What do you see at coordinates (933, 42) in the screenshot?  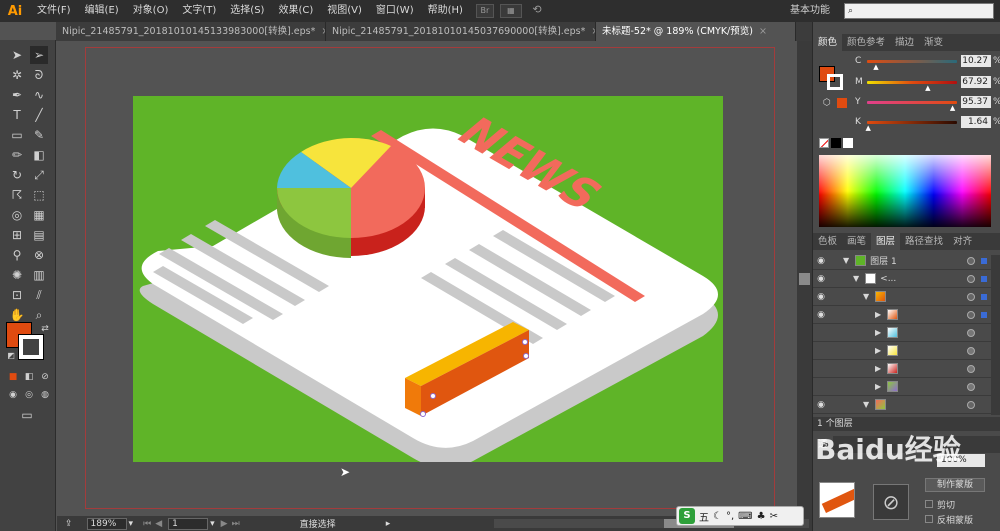 I see `tab-gradient: 渐变` at bounding box center [933, 42].